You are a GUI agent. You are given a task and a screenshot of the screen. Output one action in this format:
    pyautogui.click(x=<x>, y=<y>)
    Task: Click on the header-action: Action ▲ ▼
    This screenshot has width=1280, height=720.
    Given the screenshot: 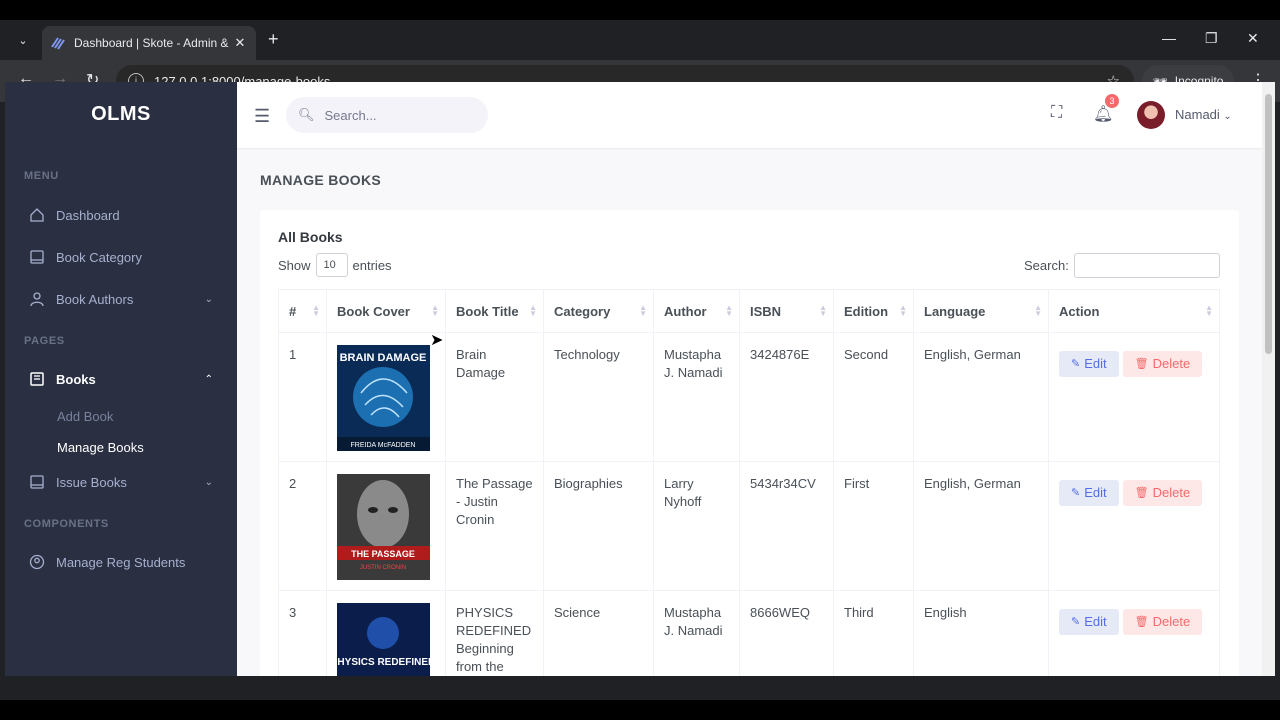 What is the action you would take?
    pyautogui.click(x=1134, y=311)
    